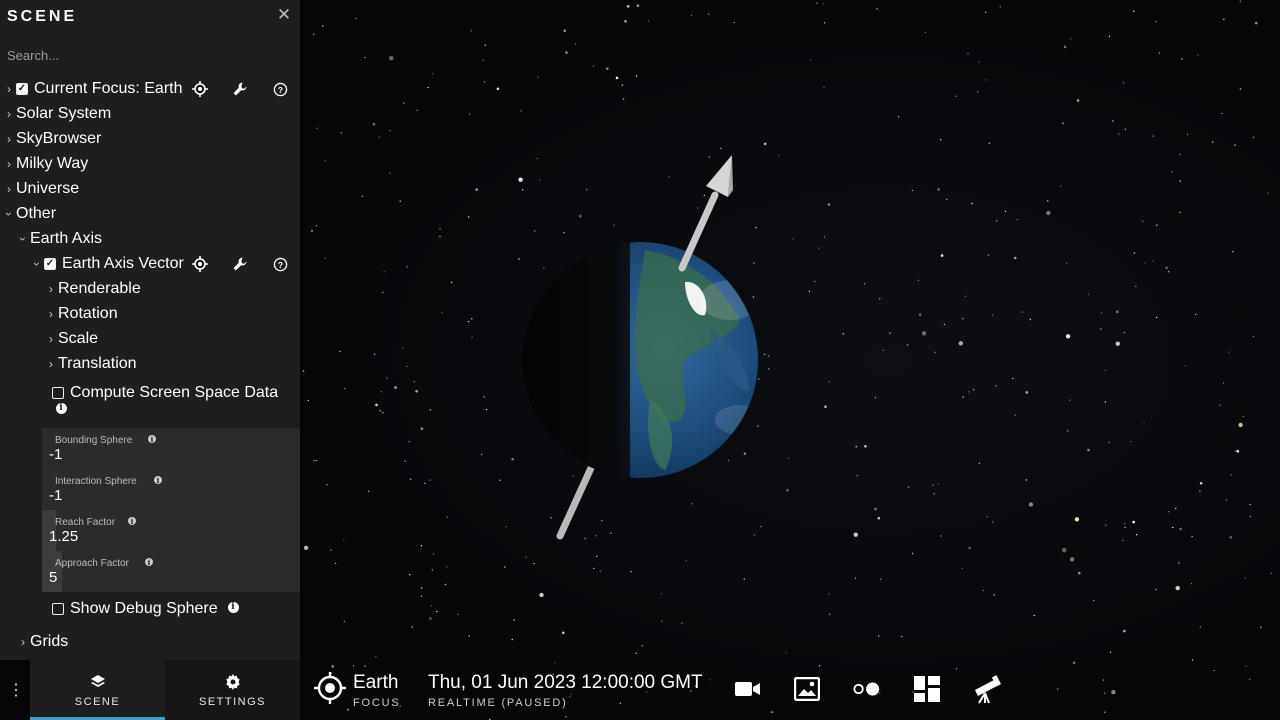 This screenshot has height=720, width=1280. I want to click on interaction-sphere-value: -1, so click(55, 495).